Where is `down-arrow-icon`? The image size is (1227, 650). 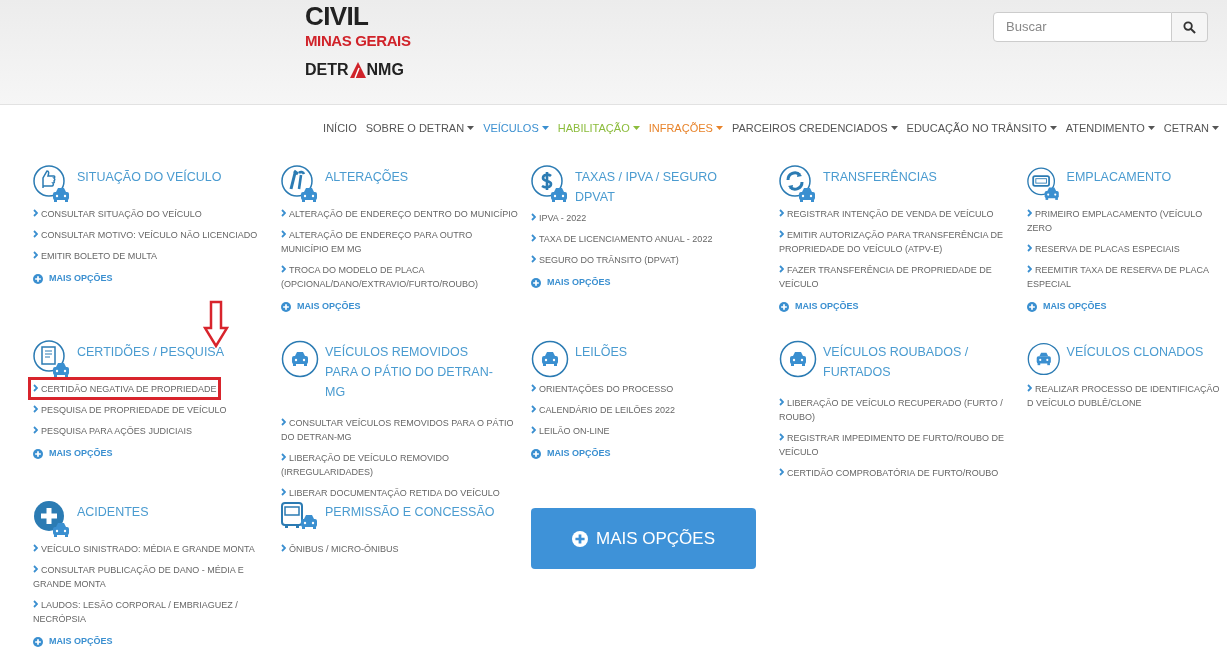 down-arrow-icon is located at coordinates (216, 324).